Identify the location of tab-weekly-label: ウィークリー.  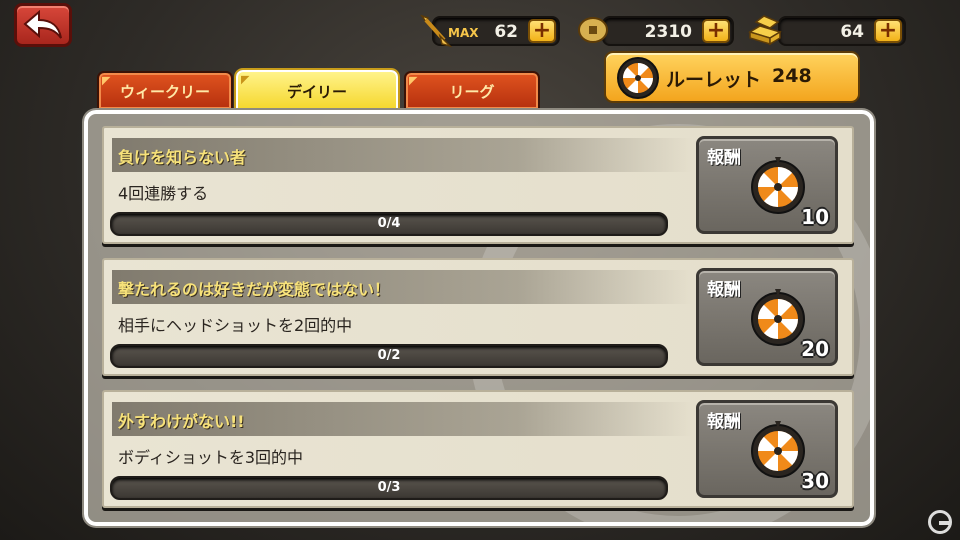
(164, 91).